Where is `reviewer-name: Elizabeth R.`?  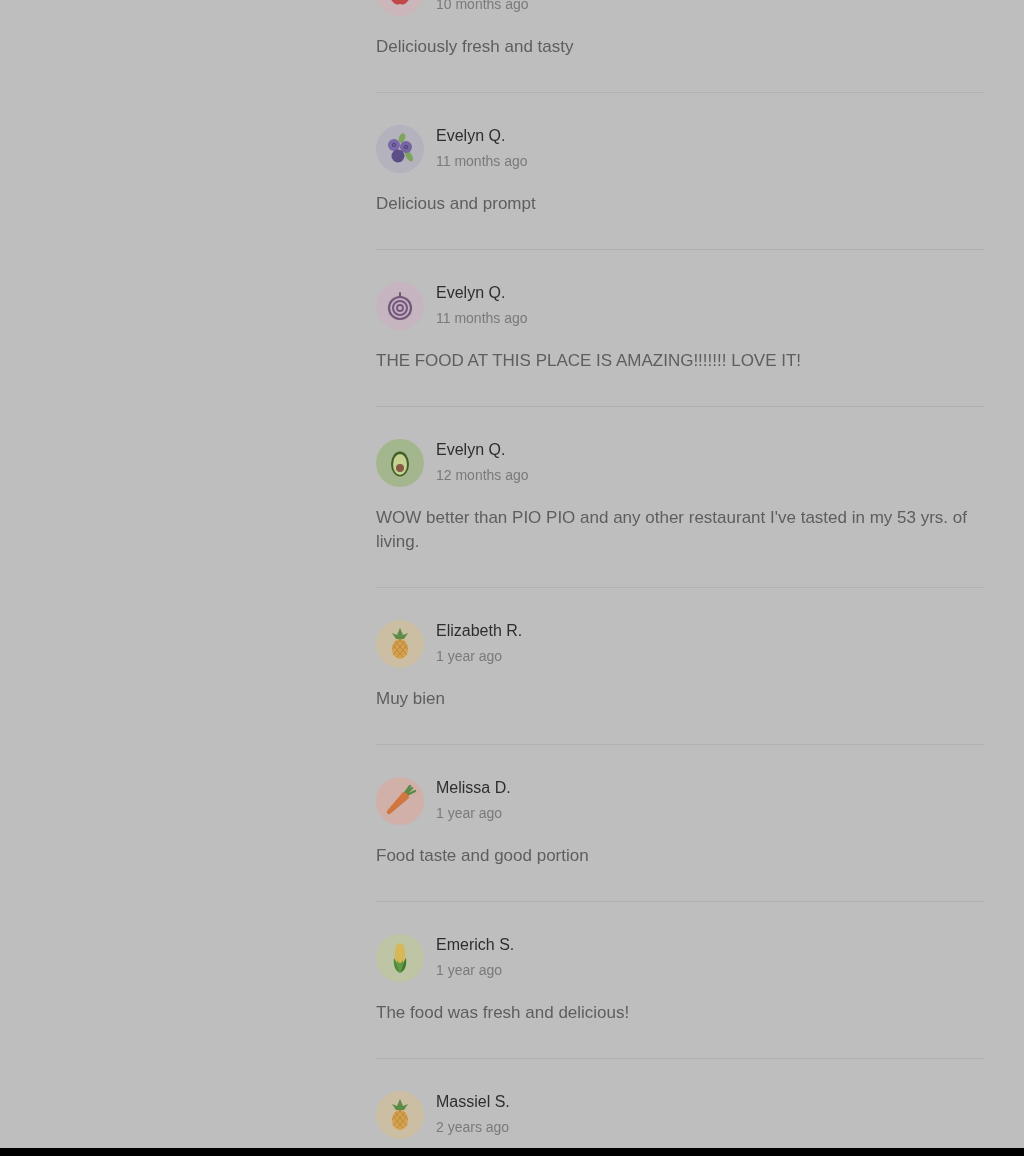 reviewer-name: Elizabeth R. is located at coordinates (479, 631).